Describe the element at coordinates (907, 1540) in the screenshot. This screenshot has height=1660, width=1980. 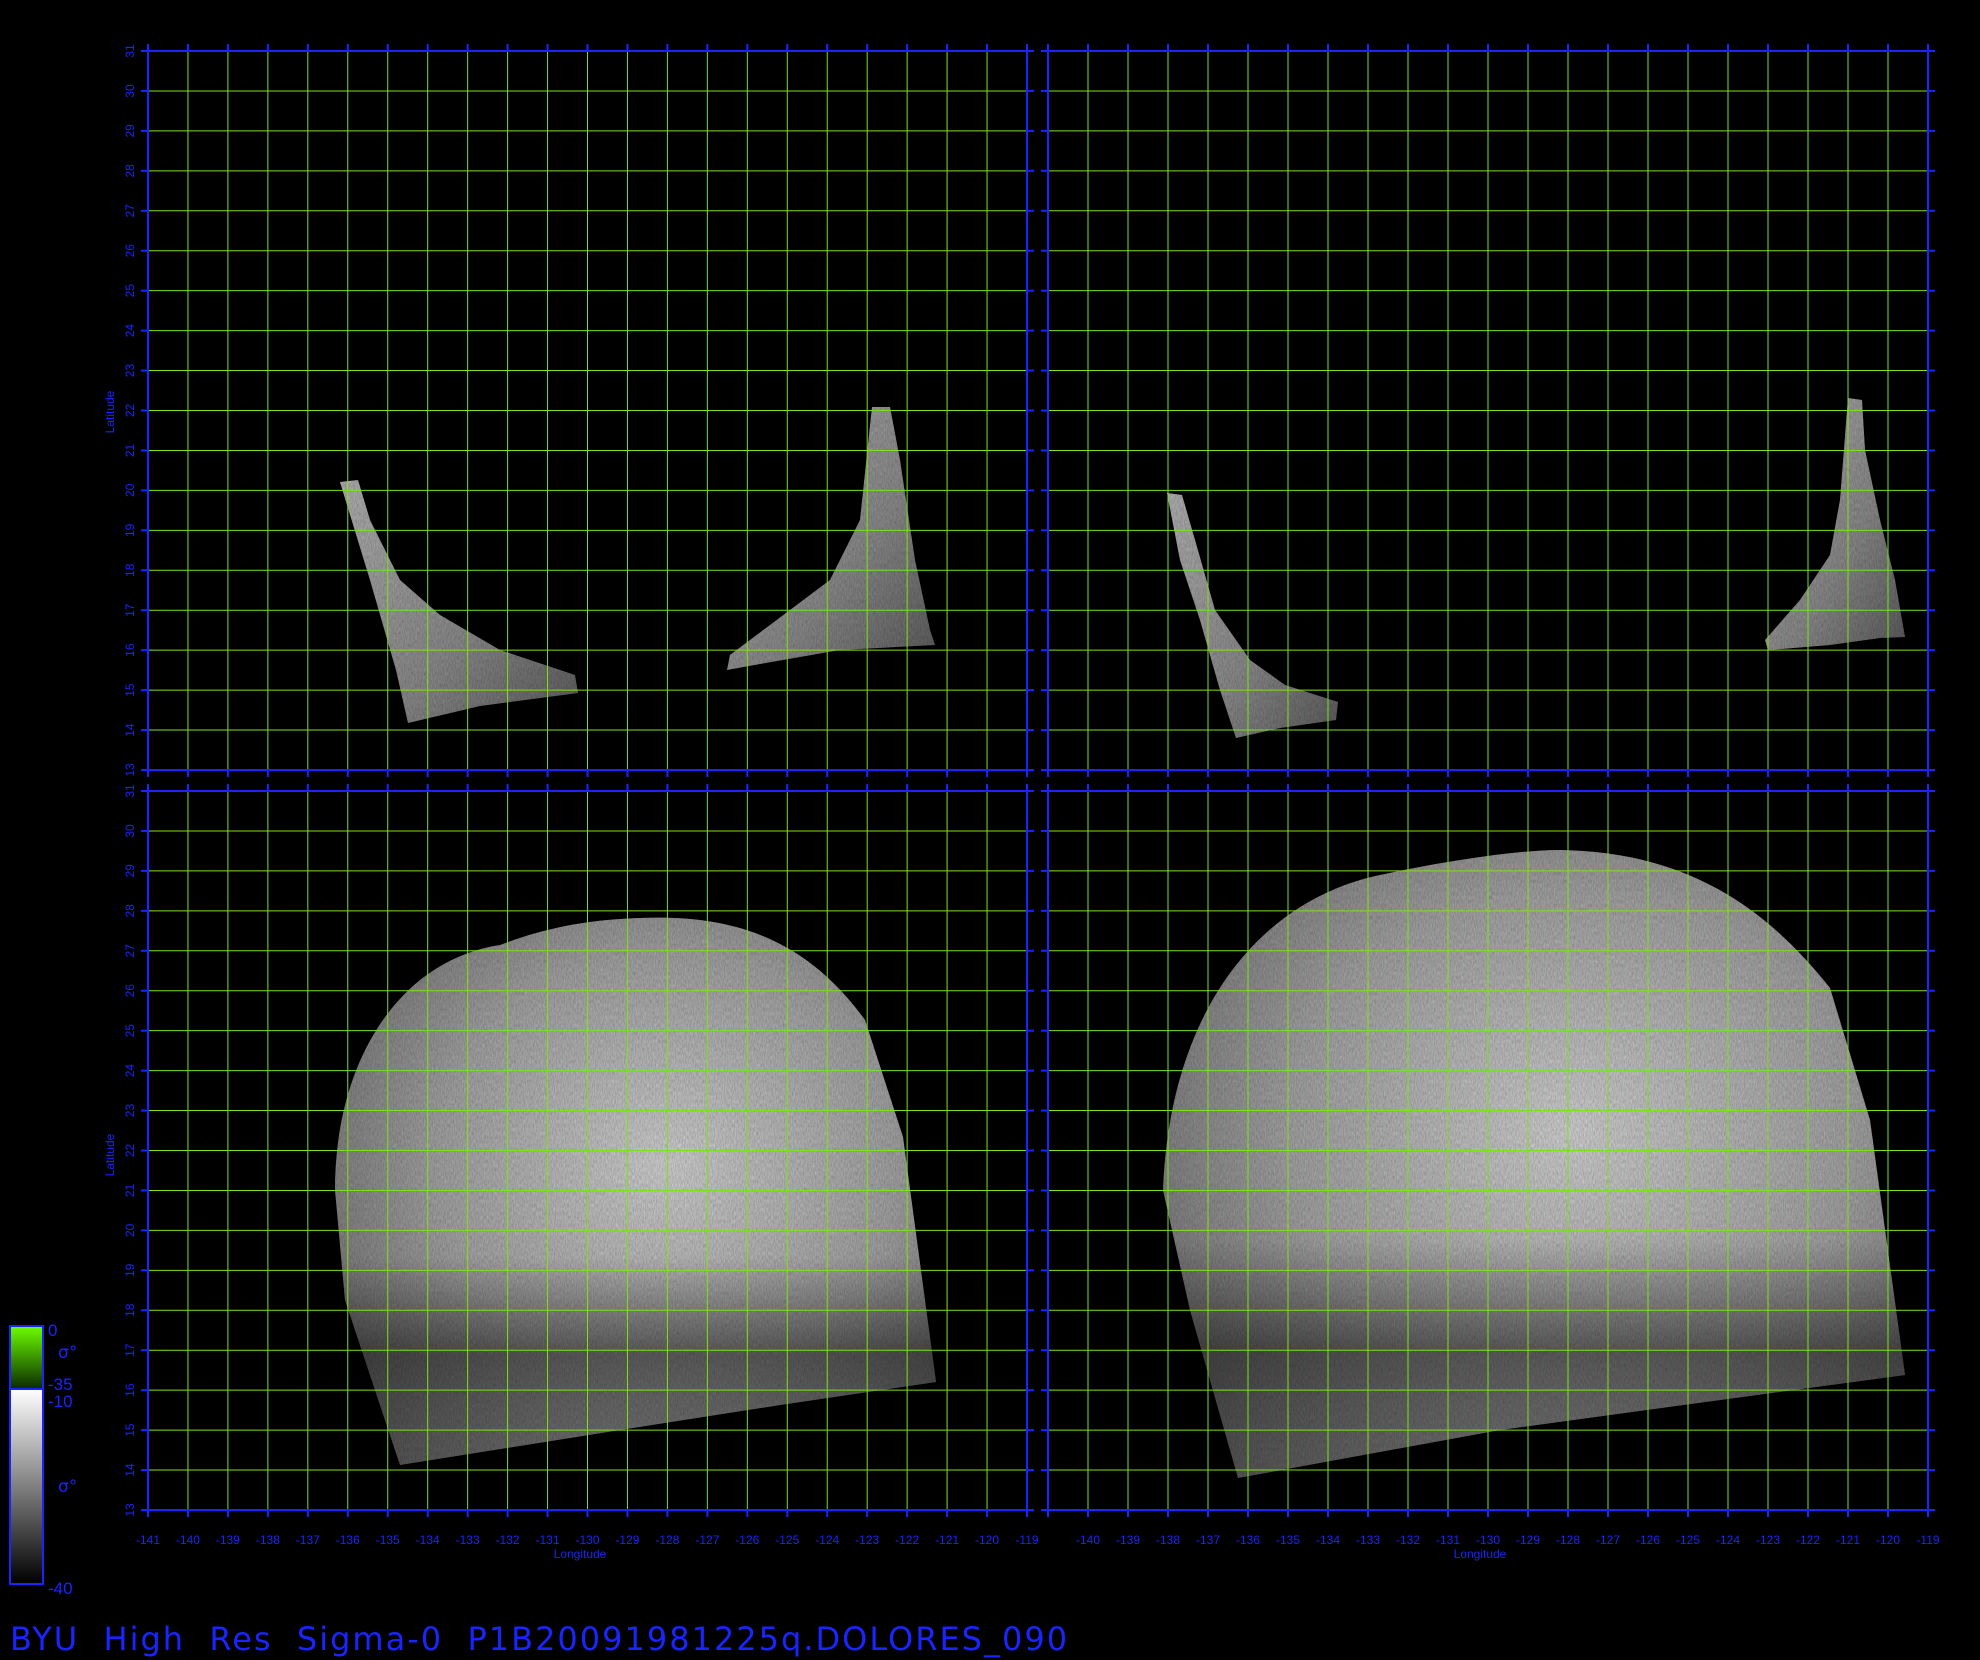
I see `lon-tick-label: -122` at that location.